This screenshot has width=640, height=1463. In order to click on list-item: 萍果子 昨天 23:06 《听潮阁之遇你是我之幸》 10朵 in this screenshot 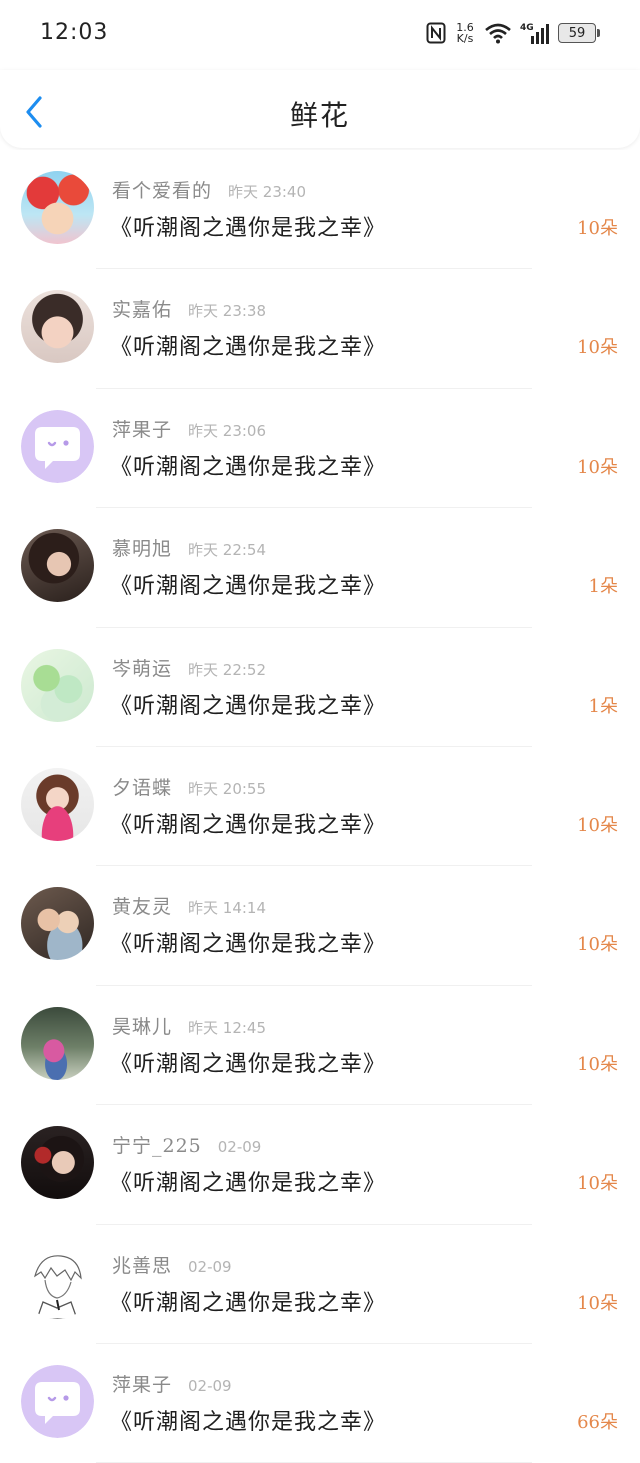, I will do `click(320, 449)`.